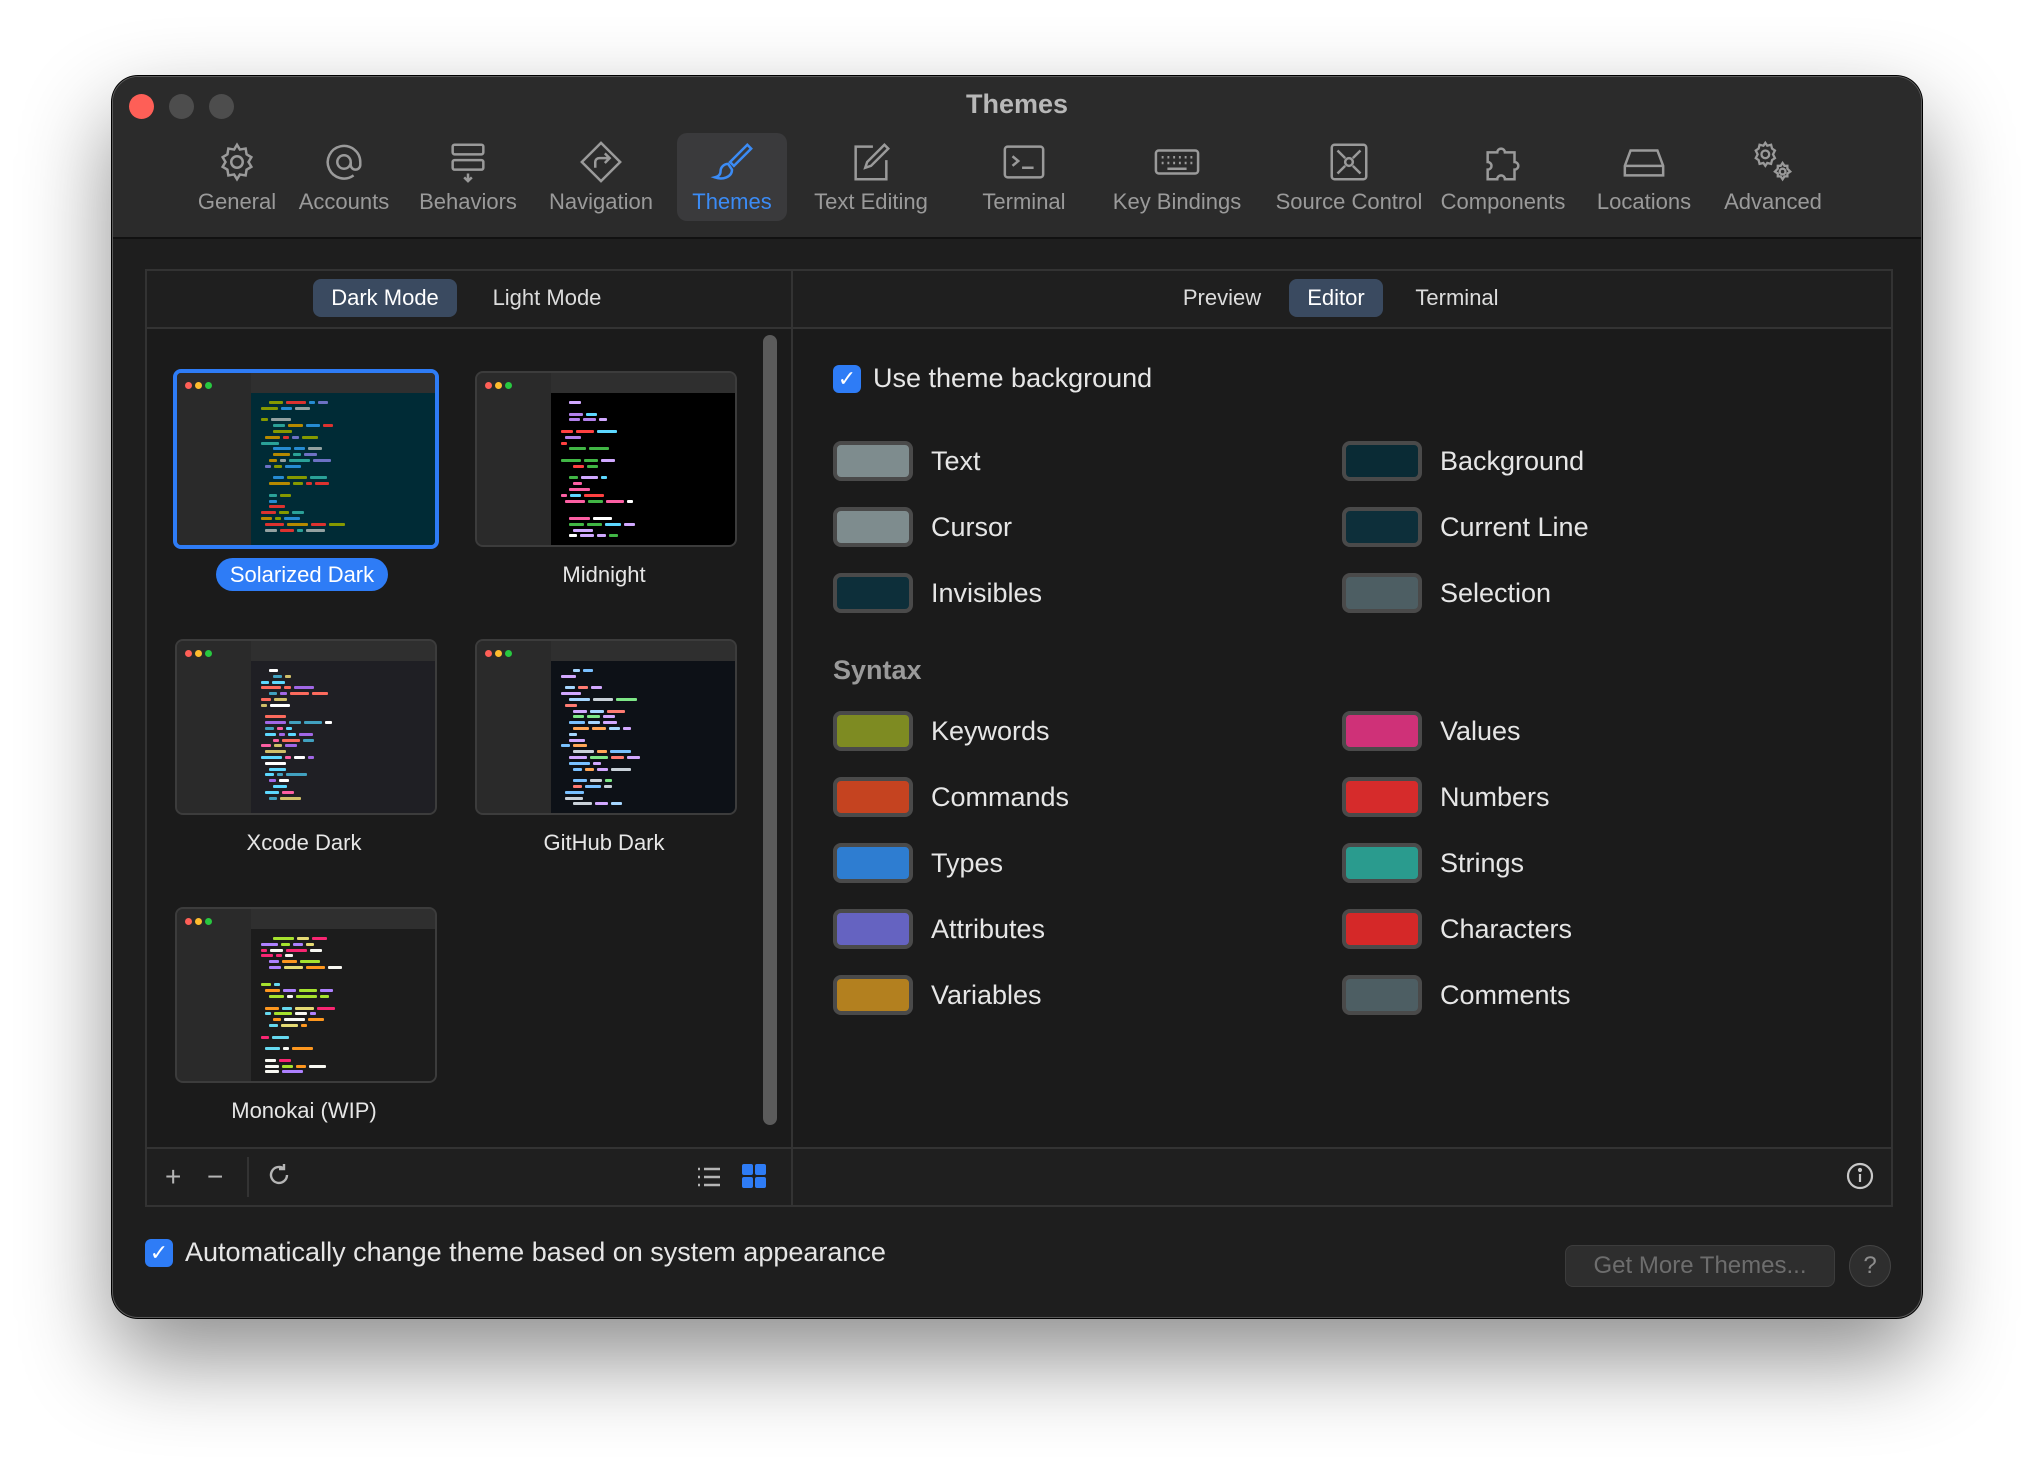 This screenshot has height=1464, width=2032. Describe the element at coordinates (1336, 298) in the screenshot. I see `tab-editor: Editor` at that location.